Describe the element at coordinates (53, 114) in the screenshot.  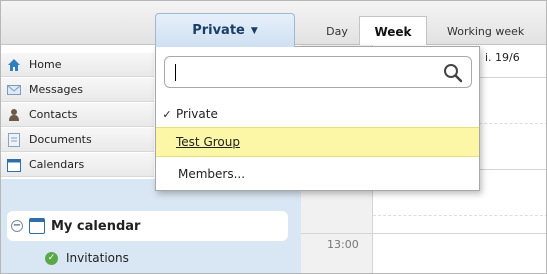
I see `sidebar-item-label: Contacts` at that location.